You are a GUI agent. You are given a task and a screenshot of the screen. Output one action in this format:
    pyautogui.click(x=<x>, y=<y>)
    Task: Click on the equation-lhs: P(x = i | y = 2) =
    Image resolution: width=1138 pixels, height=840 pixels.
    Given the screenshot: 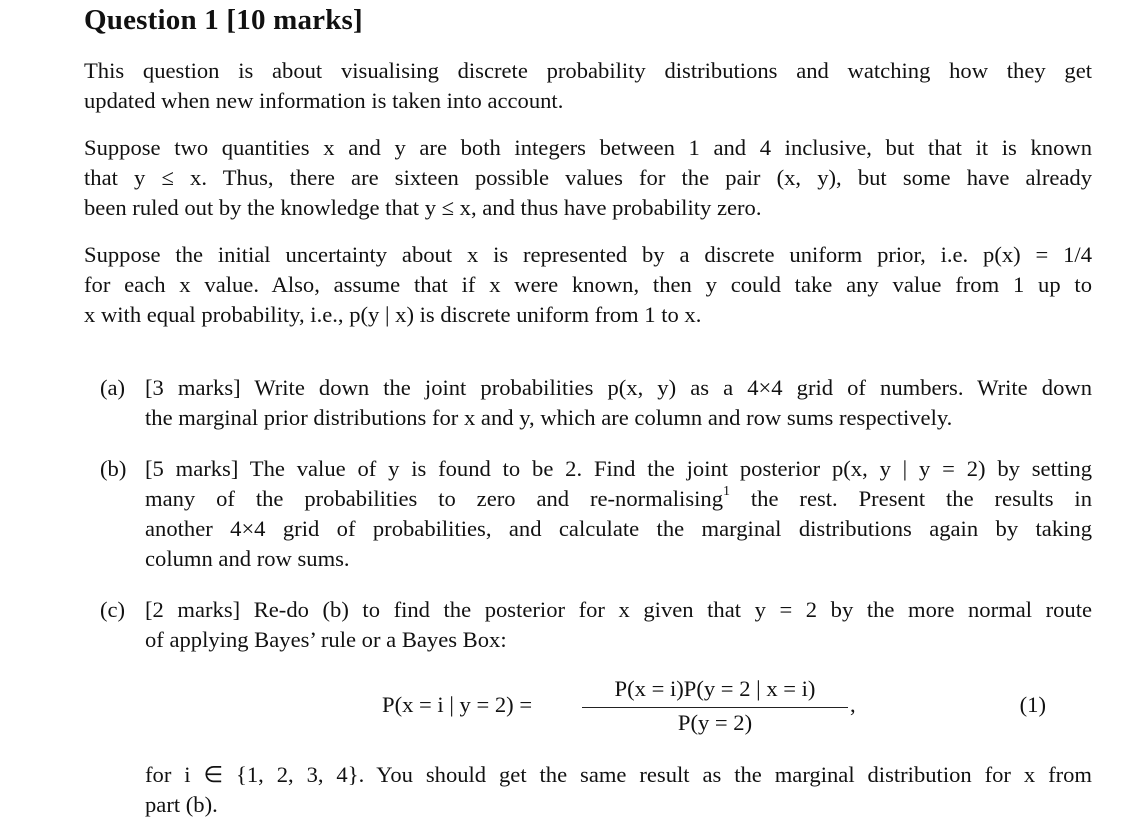 What is the action you would take?
    pyautogui.click(x=457, y=704)
    